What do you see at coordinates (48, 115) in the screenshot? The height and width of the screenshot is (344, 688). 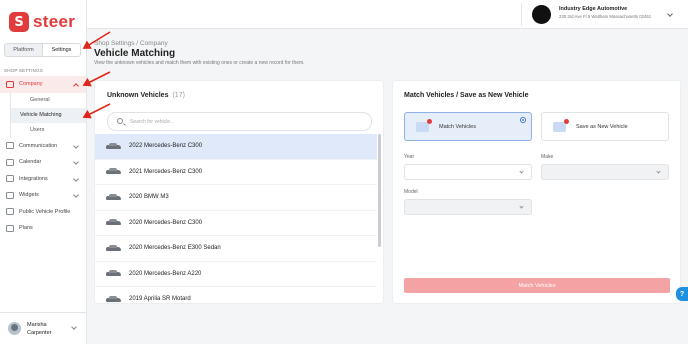 I see `sidebar-subitem-vehicle-matching: Vehicle Matching` at bounding box center [48, 115].